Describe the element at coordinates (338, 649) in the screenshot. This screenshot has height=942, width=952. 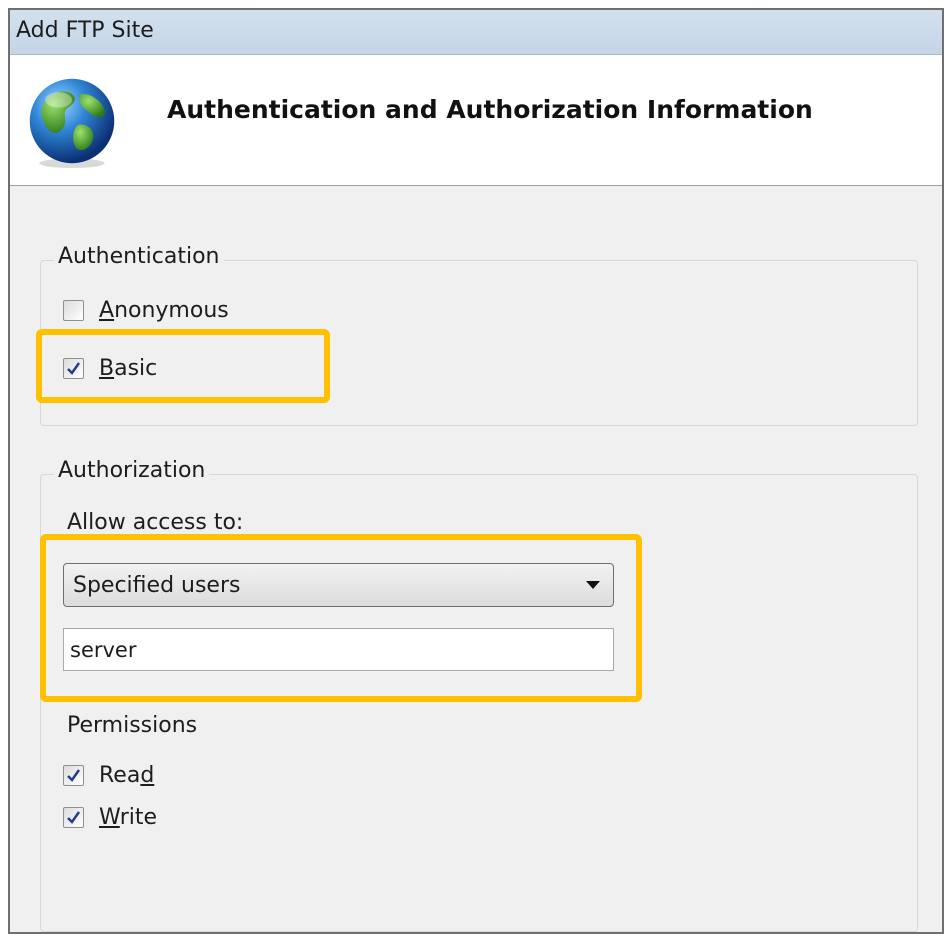
I see `users-input: server` at that location.